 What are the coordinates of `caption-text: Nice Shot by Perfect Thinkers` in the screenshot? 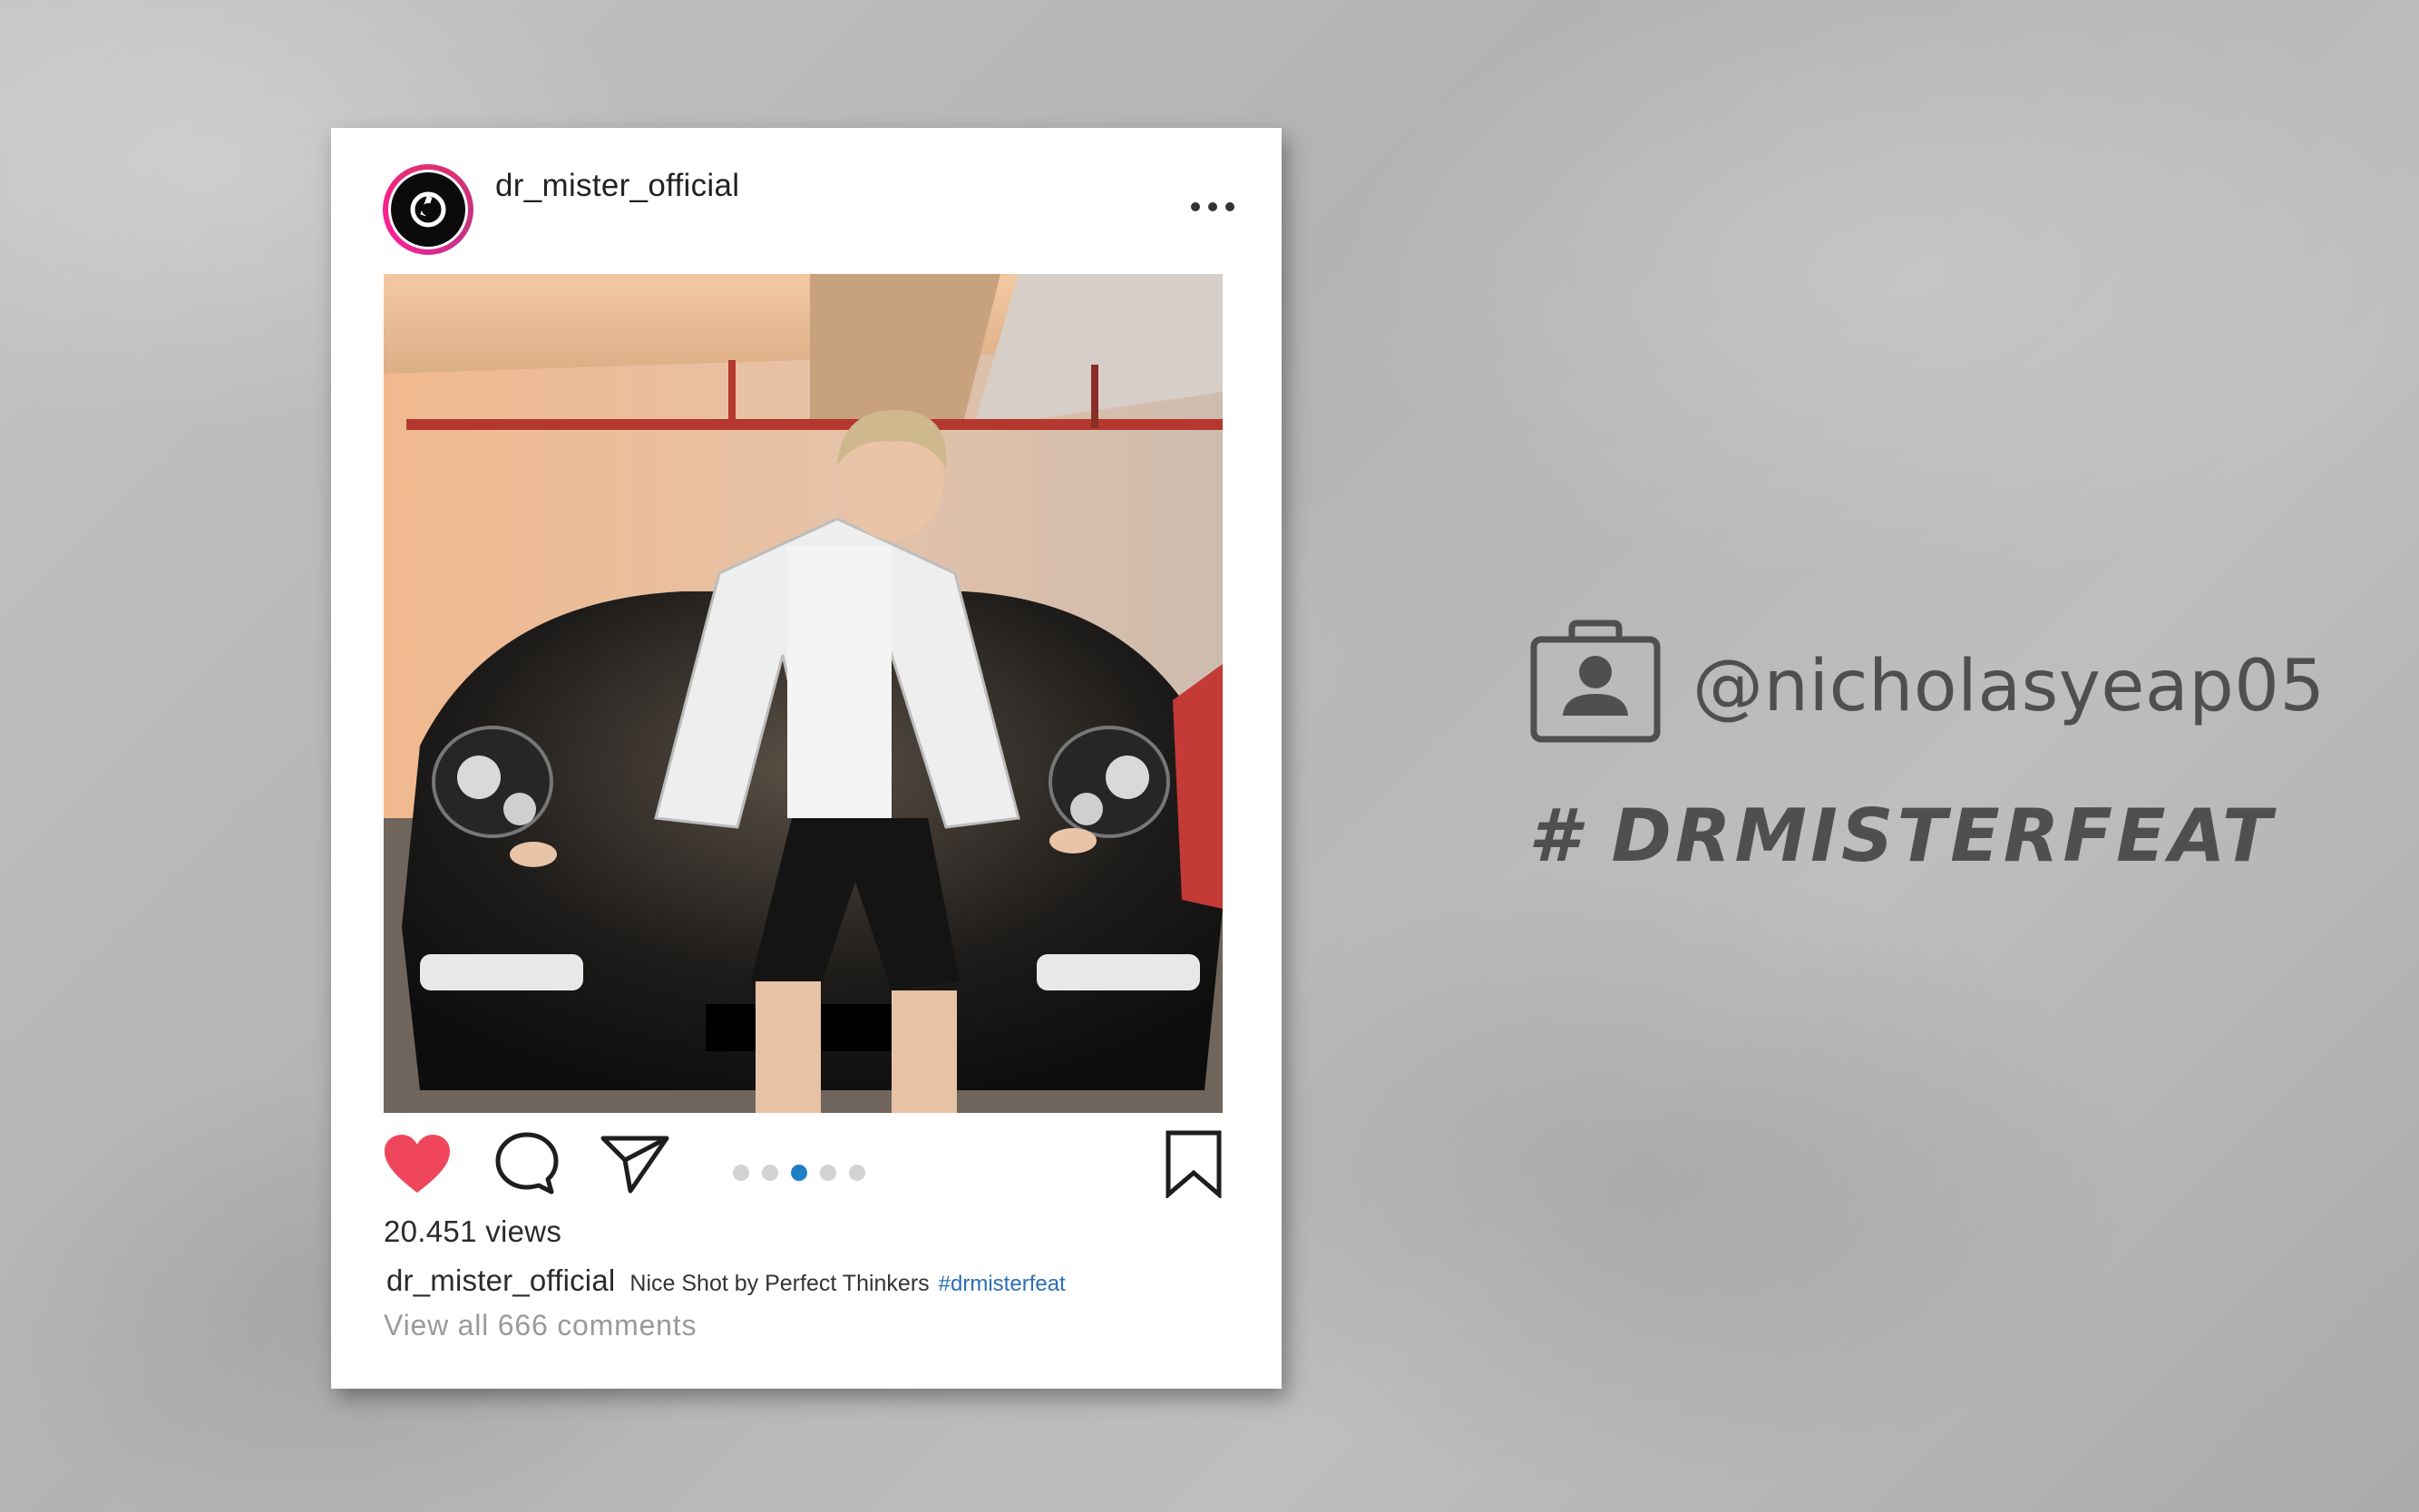 It's located at (780, 1283).